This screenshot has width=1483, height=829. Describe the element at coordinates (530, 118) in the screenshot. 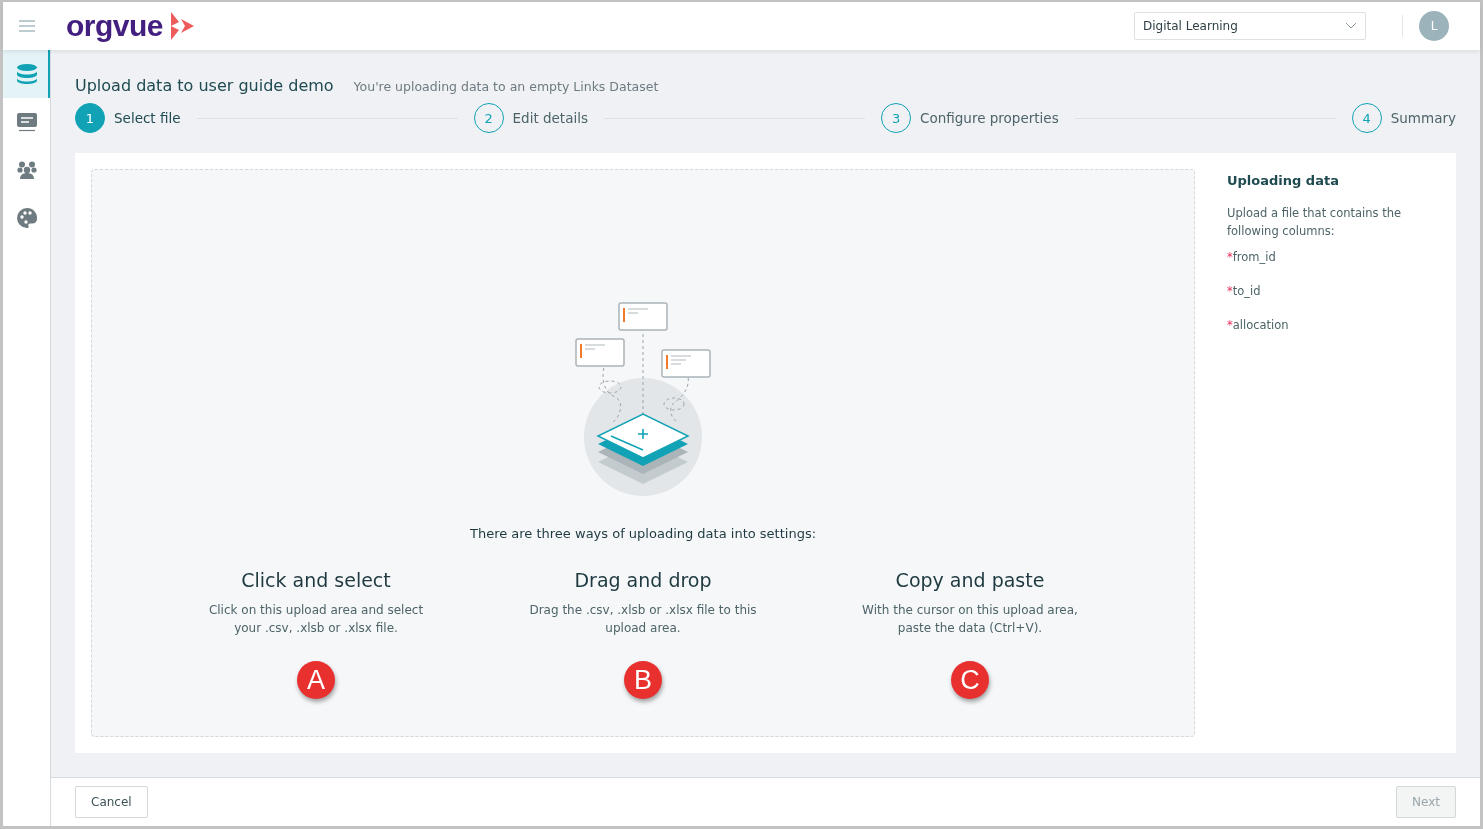

I see `wizard-step: 2 Edit details` at that location.